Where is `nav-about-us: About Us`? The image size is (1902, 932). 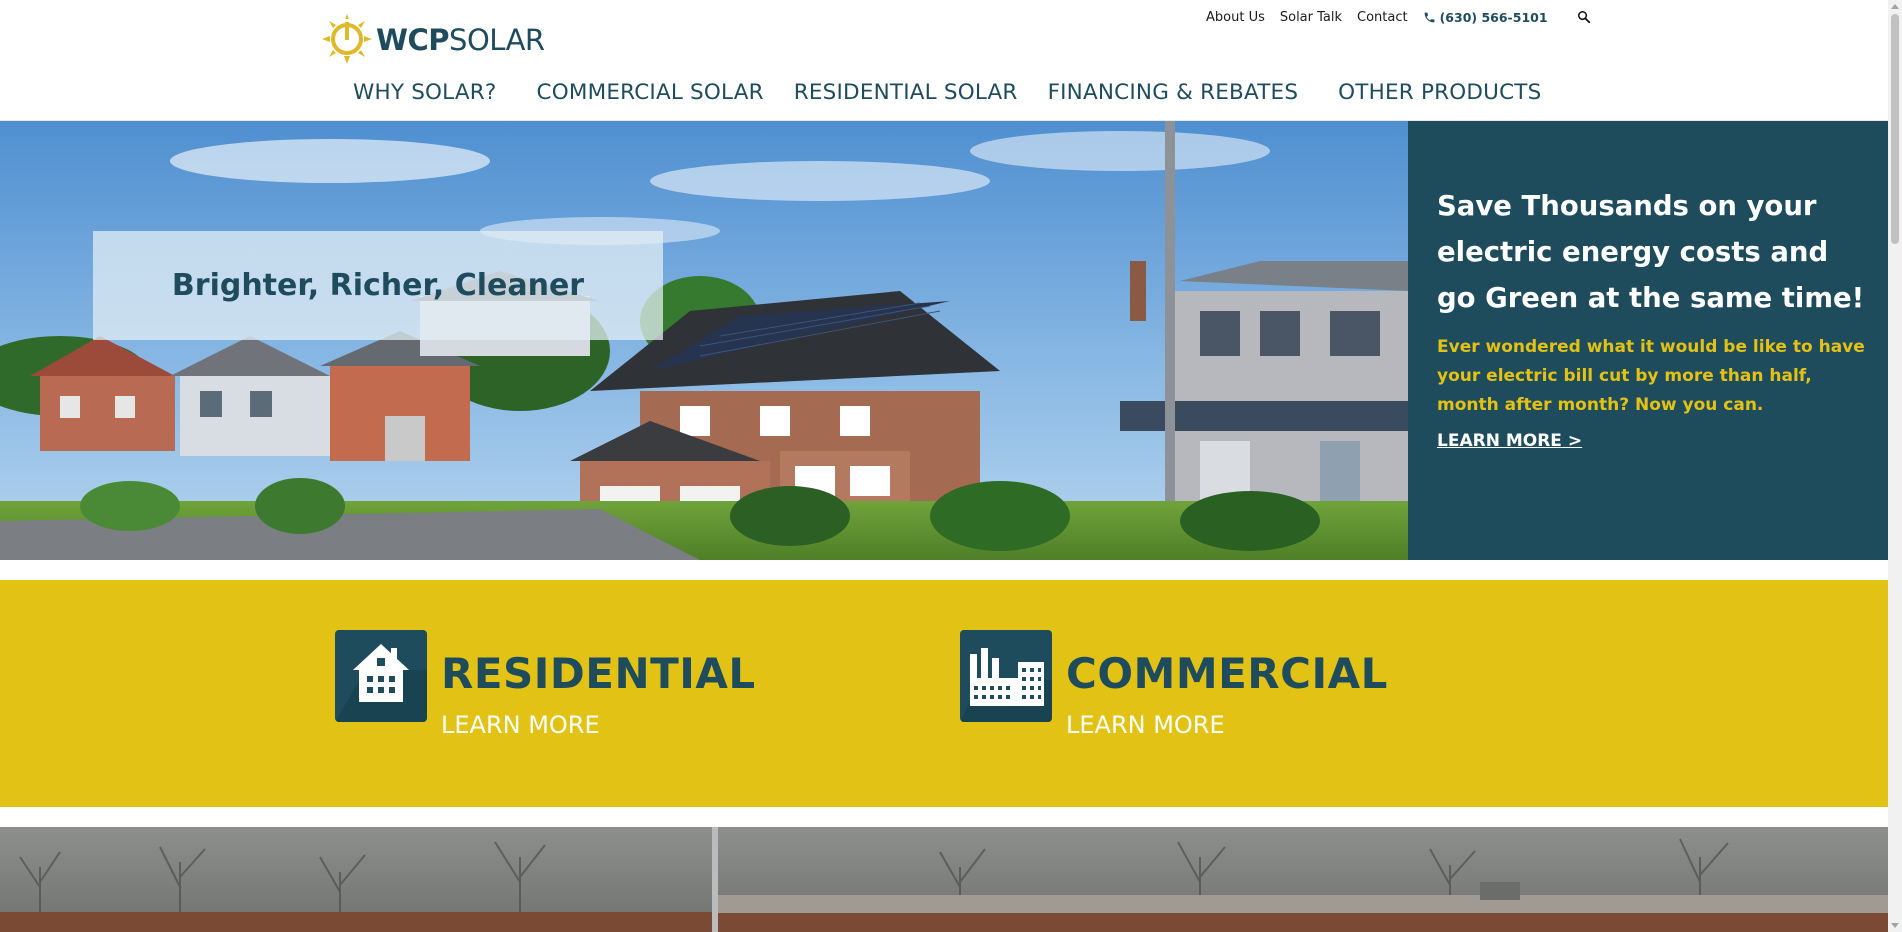
nav-about-us: About Us is located at coordinates (1235, 17).